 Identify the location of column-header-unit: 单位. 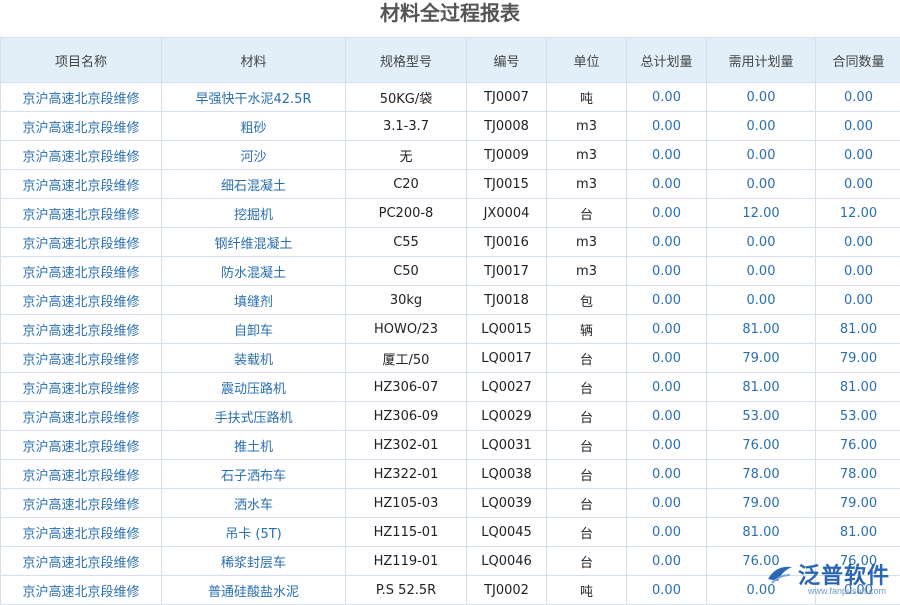
(587, 60).